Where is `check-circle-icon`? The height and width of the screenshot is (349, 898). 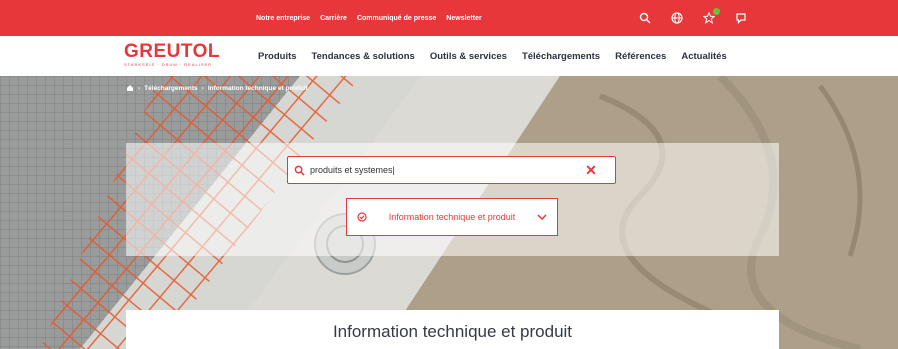 check-circle-icon is located at coordinates (362, 217).